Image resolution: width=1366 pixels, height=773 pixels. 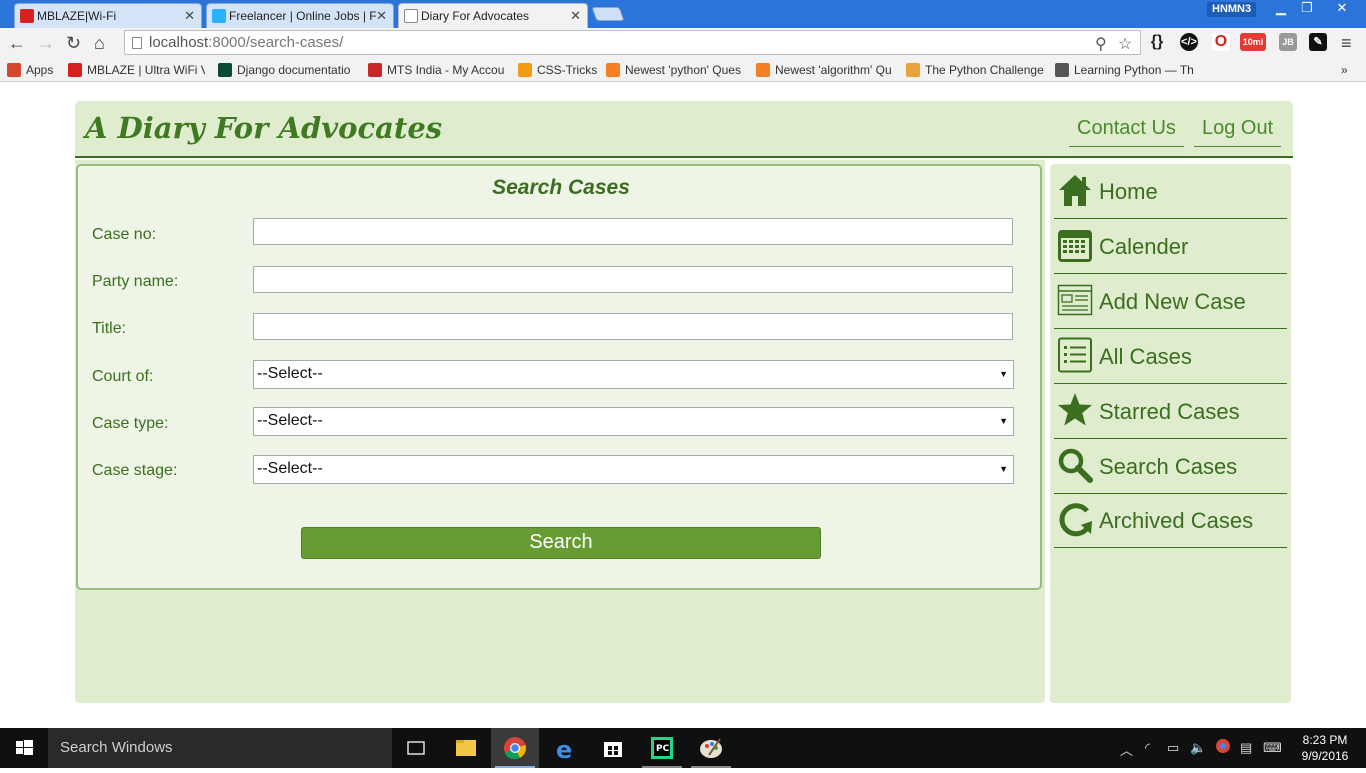 I want to click on court-of-select: --Select-- ▼, so click(x=633, y=374).